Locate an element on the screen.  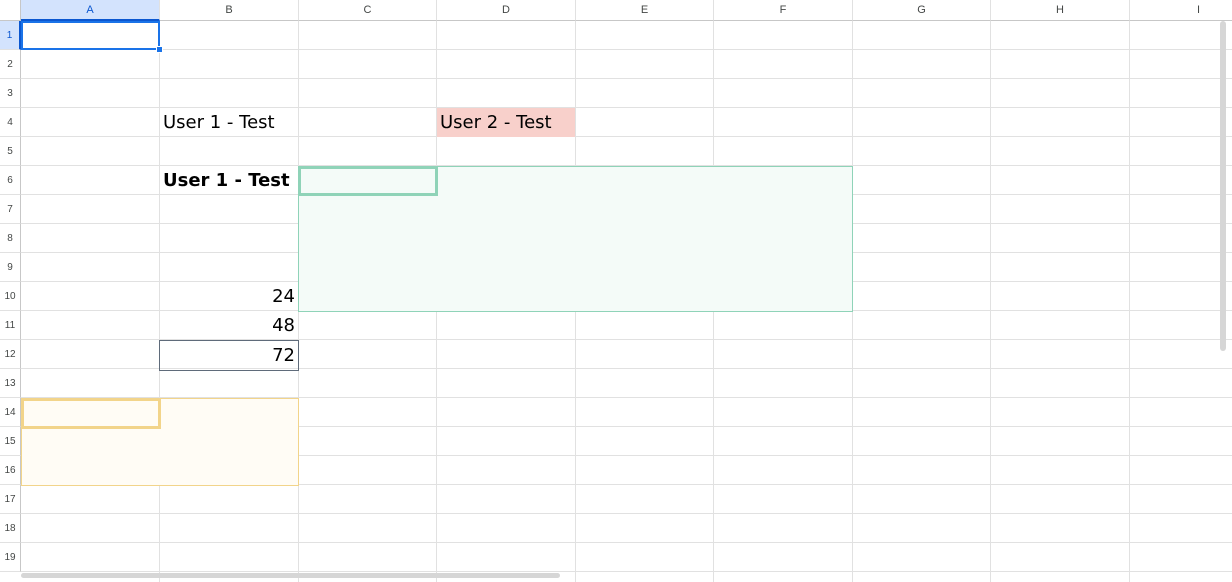
column-header-b: B is located at coordinates (229, 10).